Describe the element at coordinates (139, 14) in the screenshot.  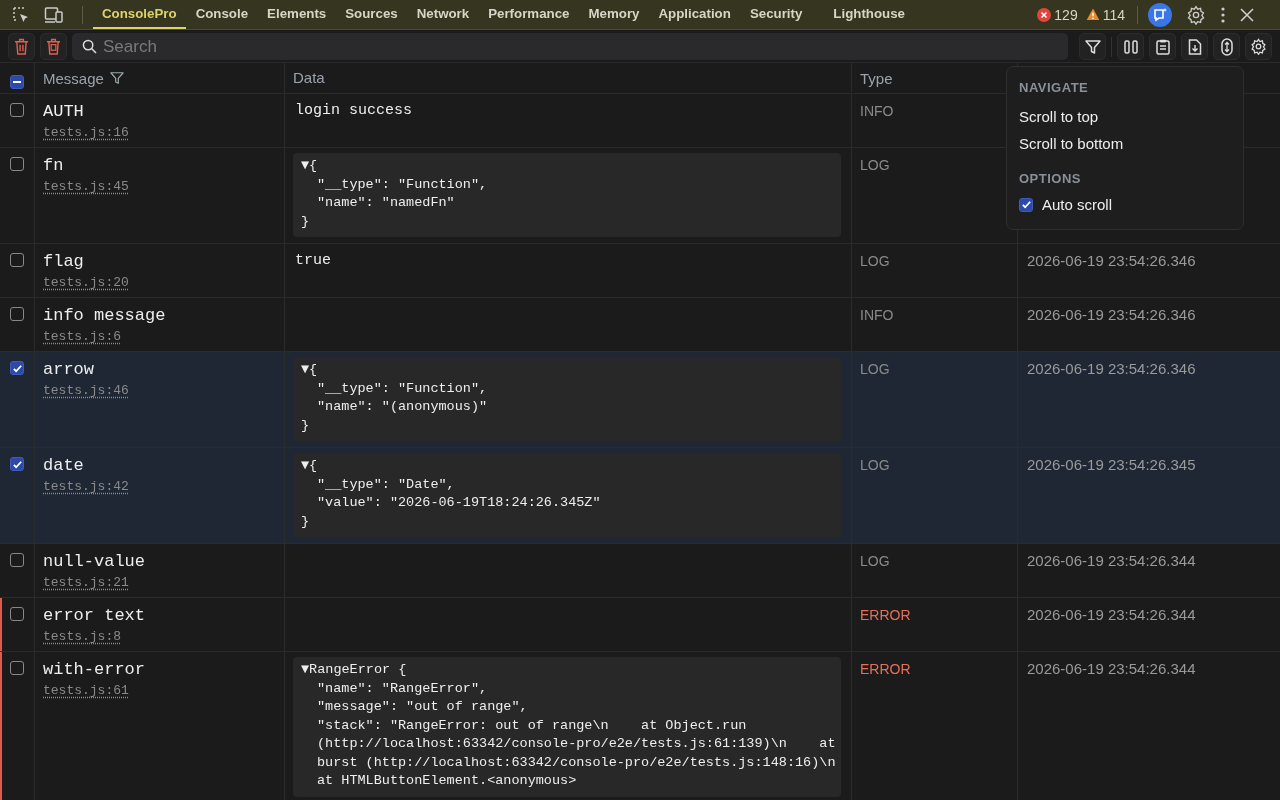
I see `tab: ConsolePro` at that location.